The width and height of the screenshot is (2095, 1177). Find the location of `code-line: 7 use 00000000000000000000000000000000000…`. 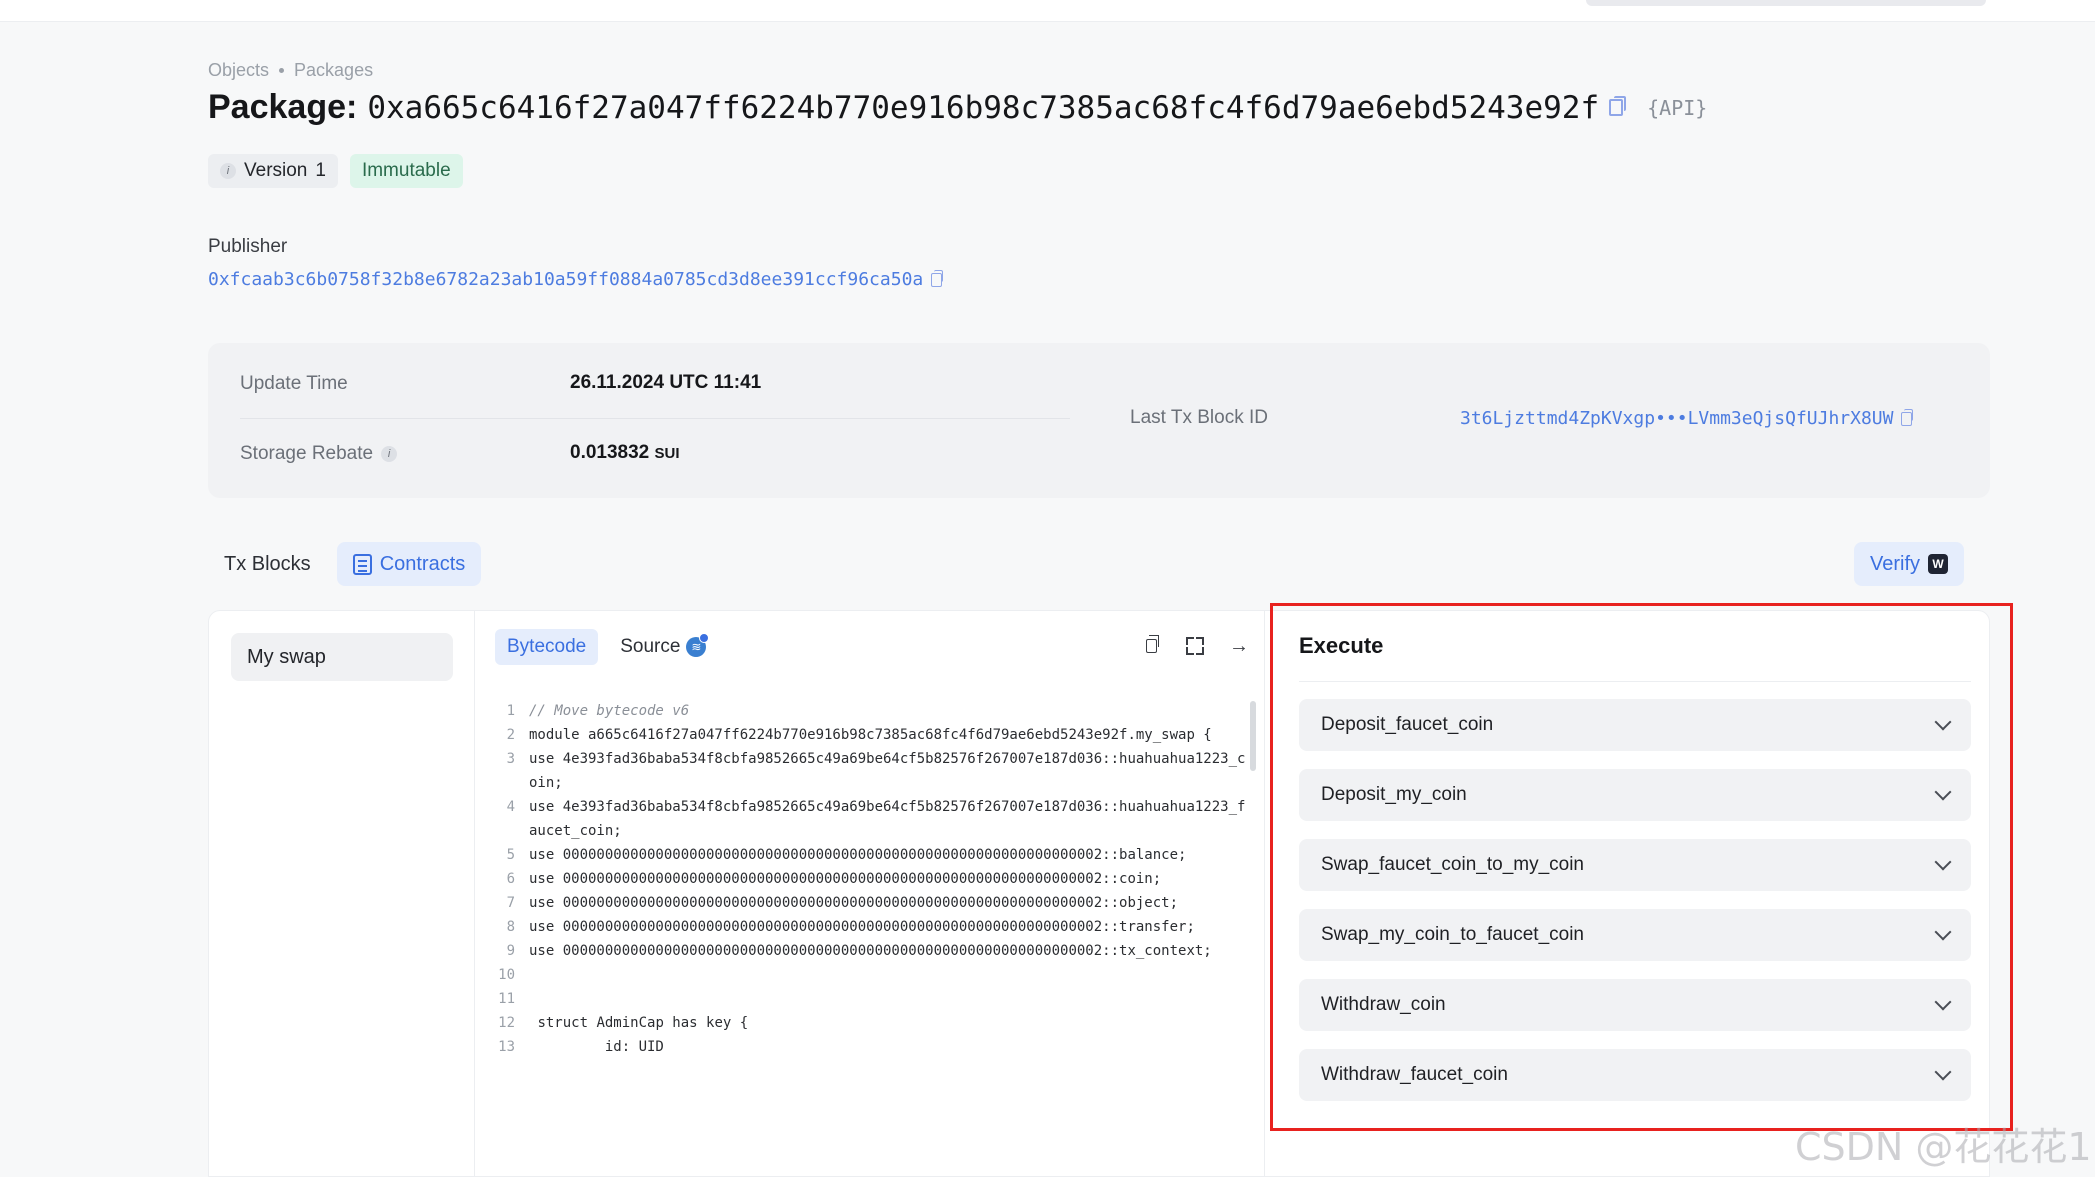

code-line: 7 use 00000000000000000000000000000000000… is located at coordinates (867, 903).